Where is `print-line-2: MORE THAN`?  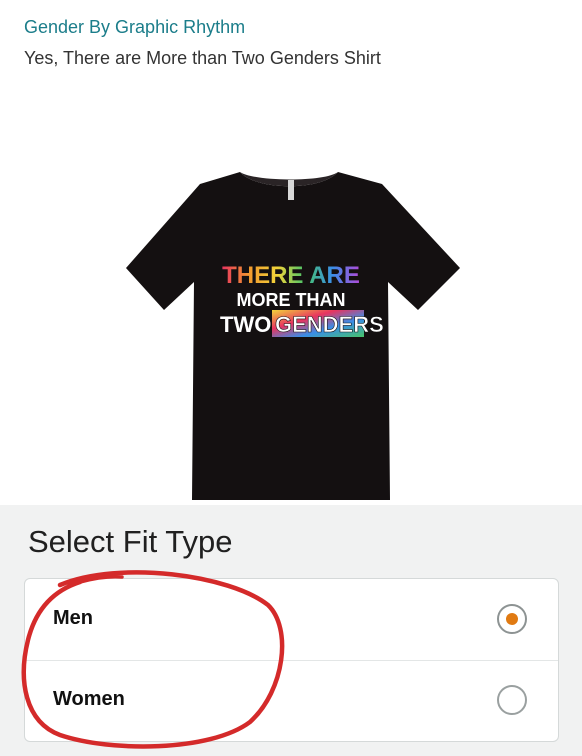 print-line-2: MORE THAN is located at coordinates (291, 300).